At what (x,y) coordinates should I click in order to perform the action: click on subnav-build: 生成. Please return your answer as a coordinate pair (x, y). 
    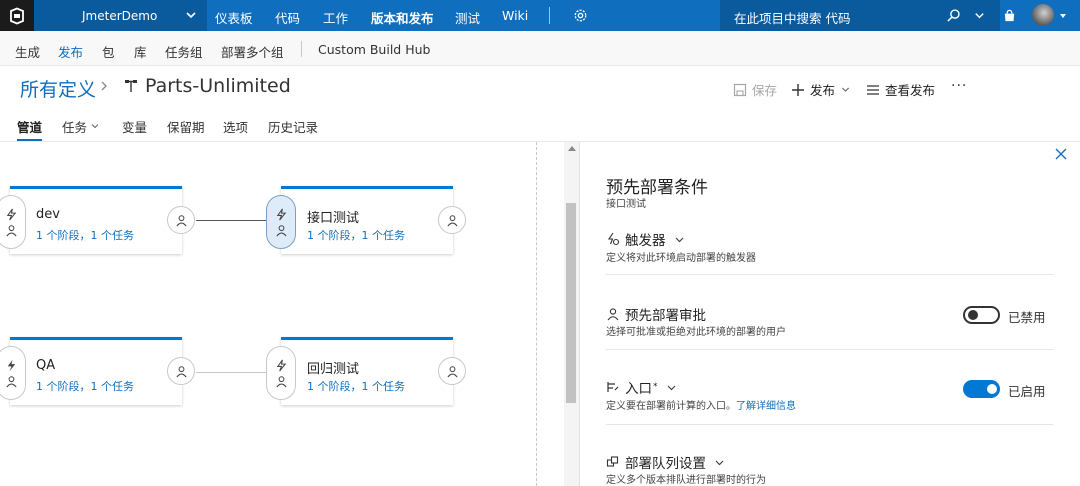
    Looking at the image, I should click on (27, 51).